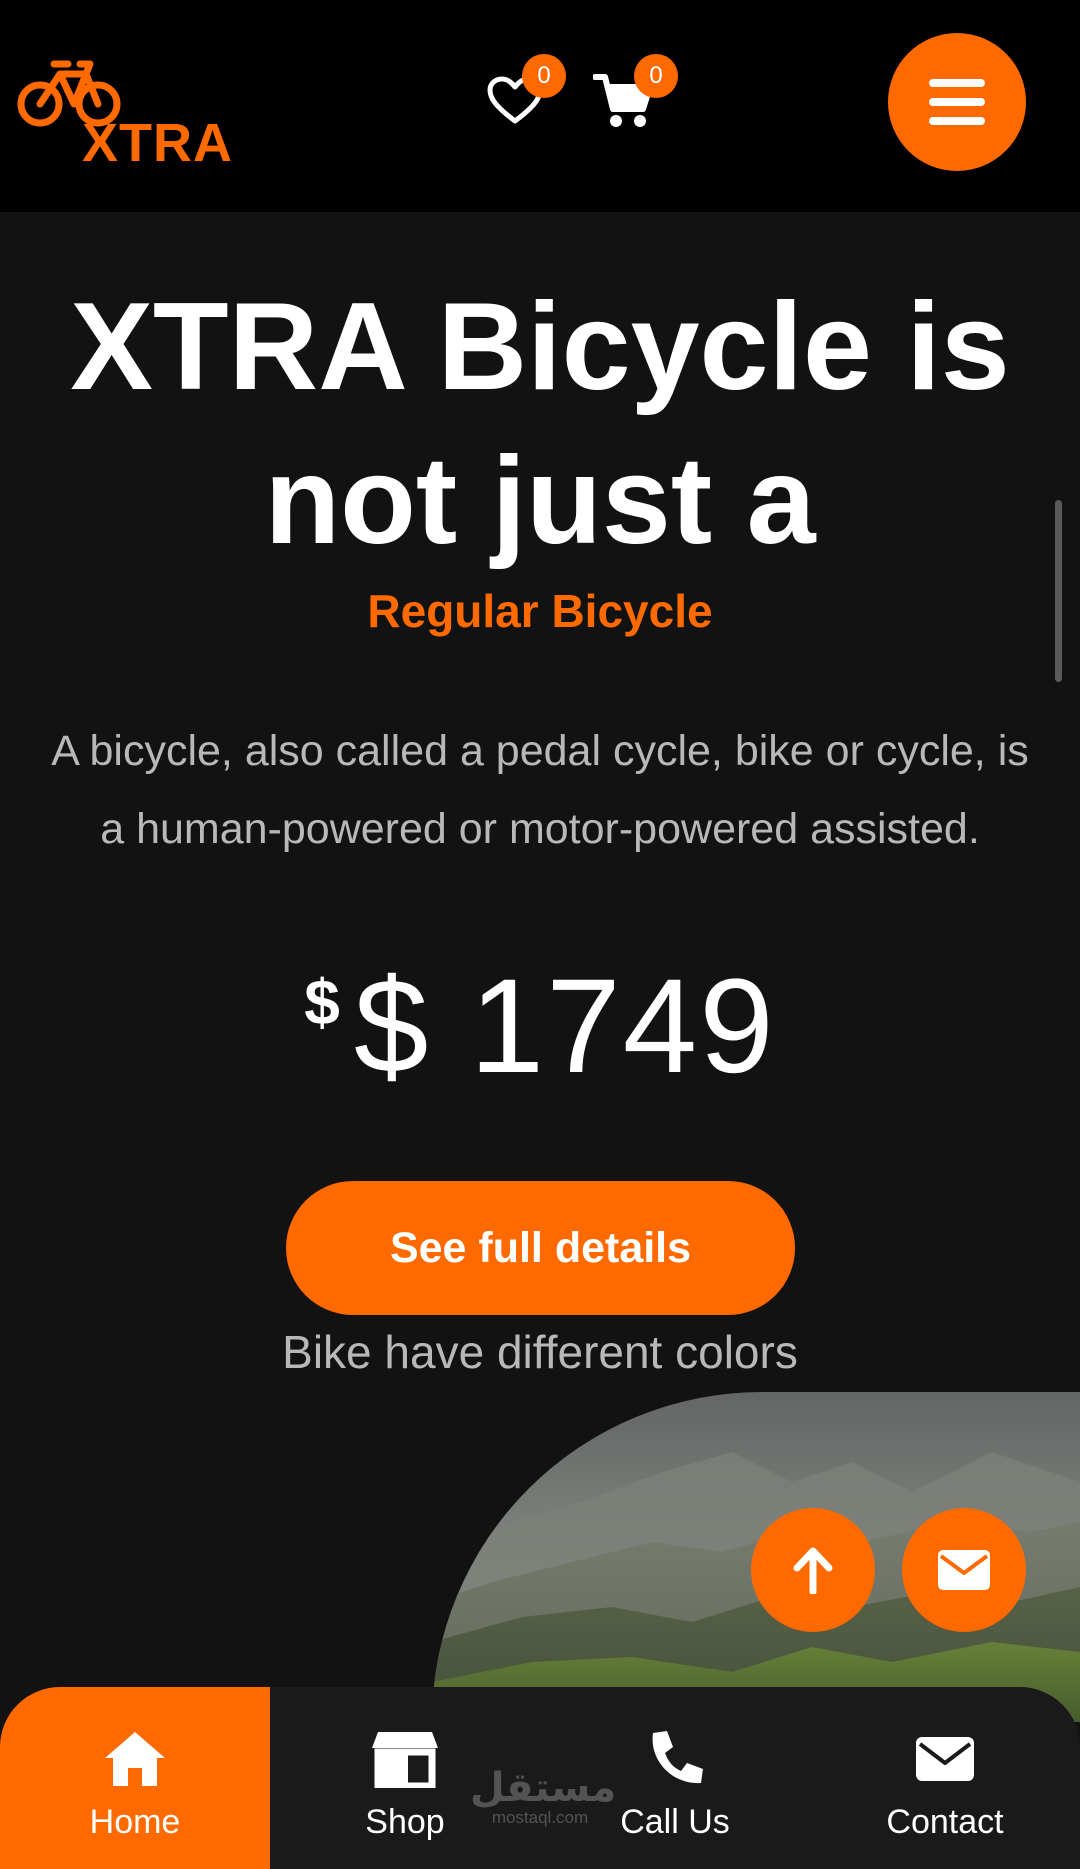 The image size is (1080, 1869). I want to click on nav-item-home: Home, so click(135, 1778).